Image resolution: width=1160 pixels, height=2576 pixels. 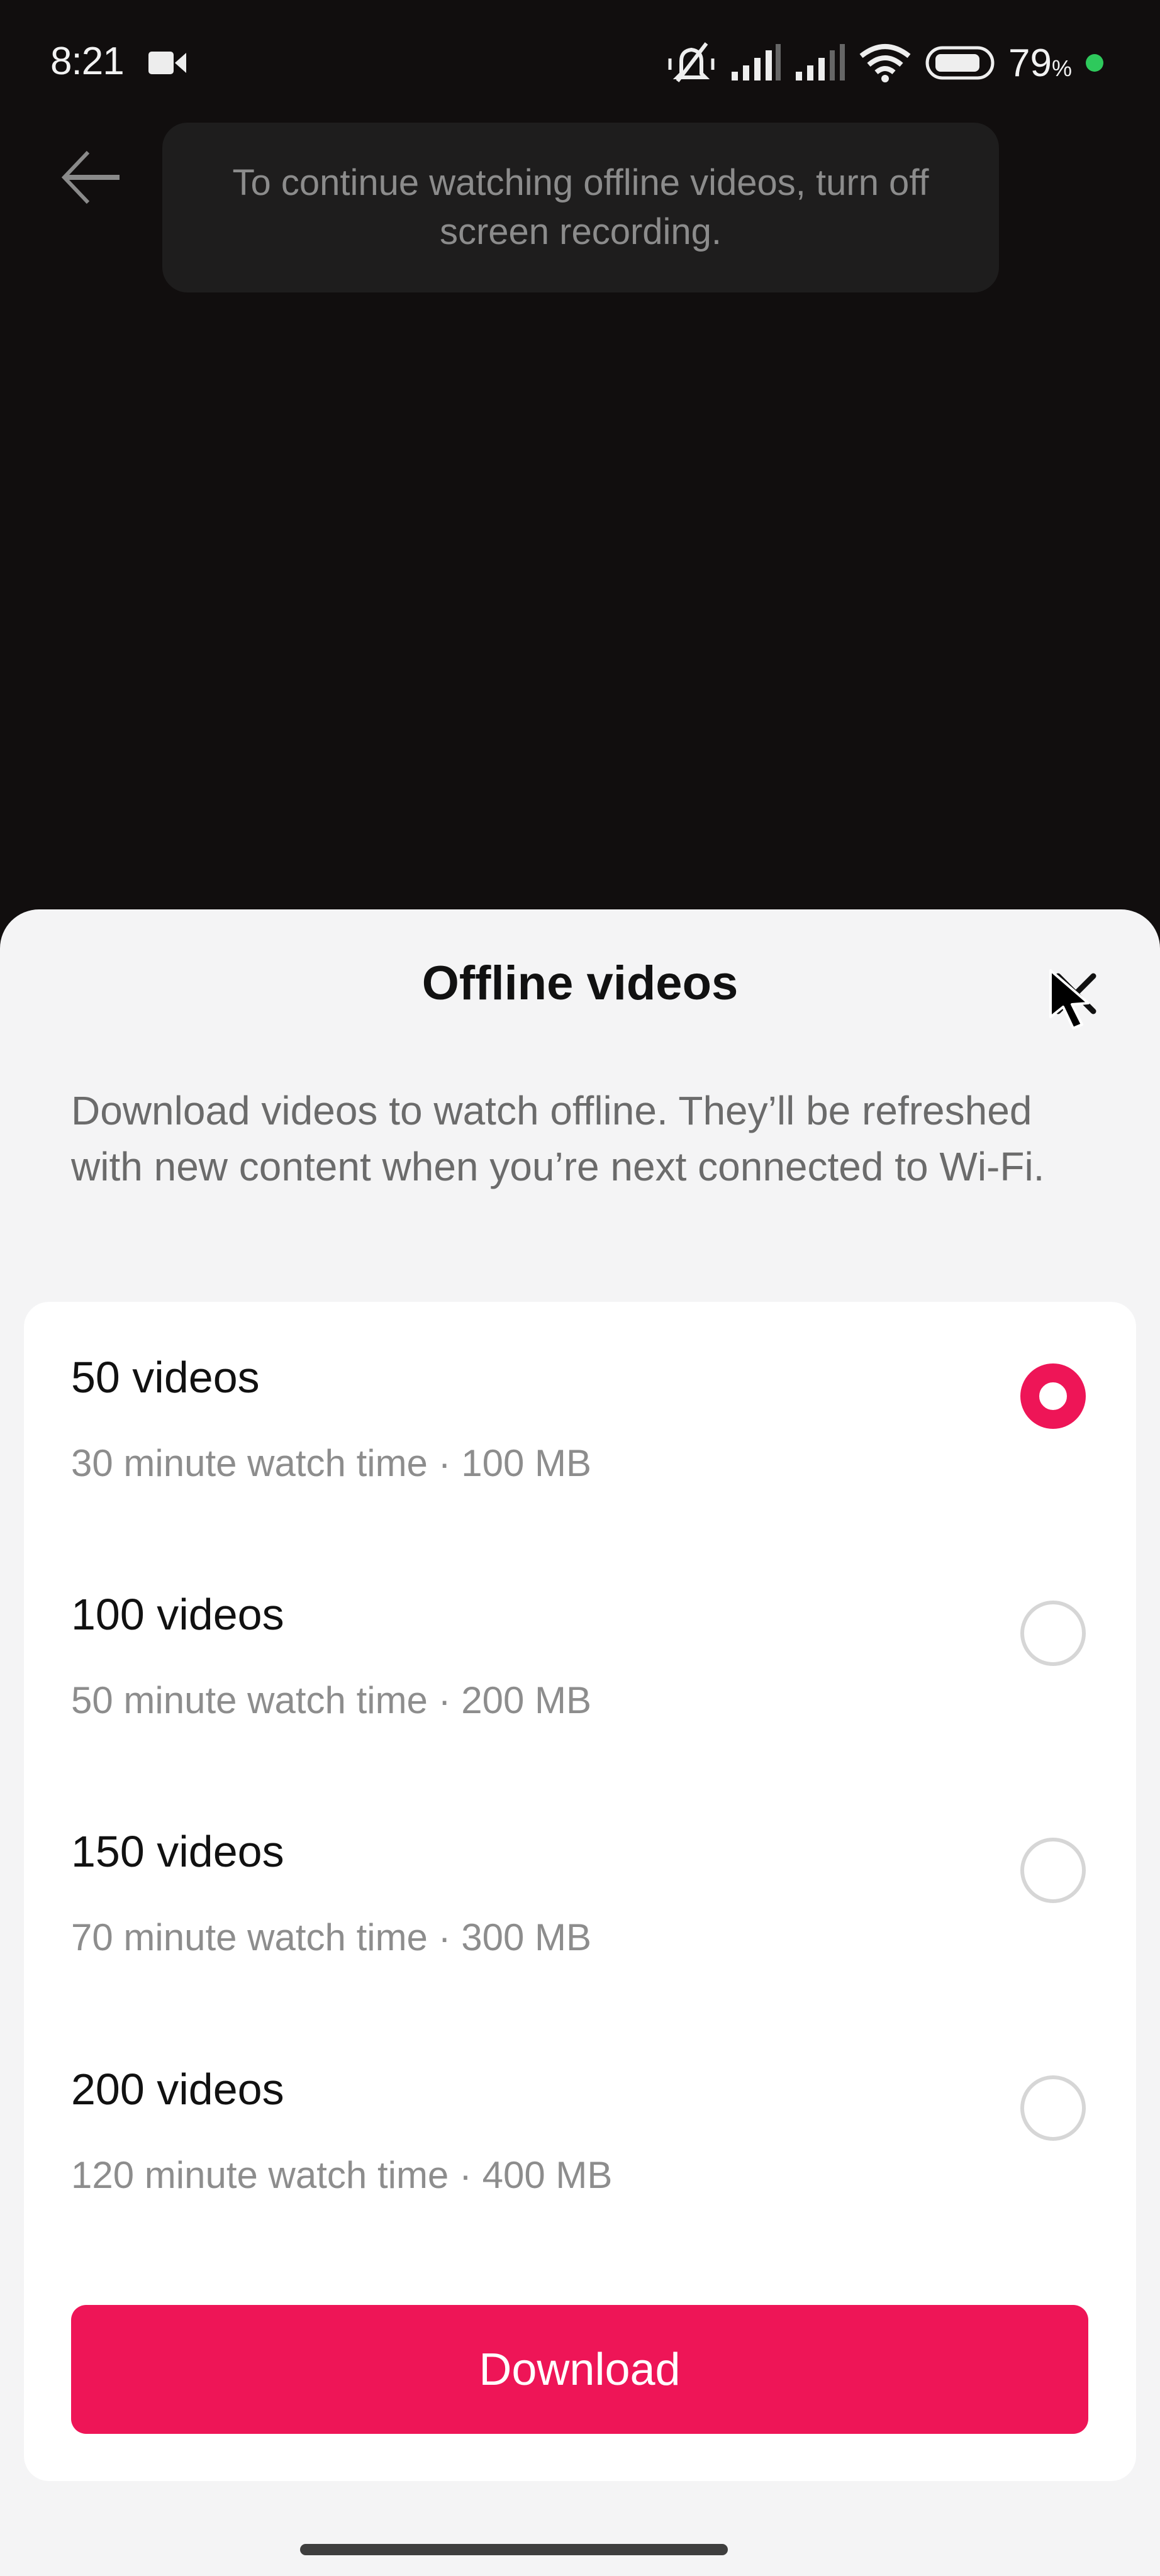 What do you see at coordinates (579, 2369) in the screenshot?
I see `download-button: Download` at bounding box center [579, 2369].